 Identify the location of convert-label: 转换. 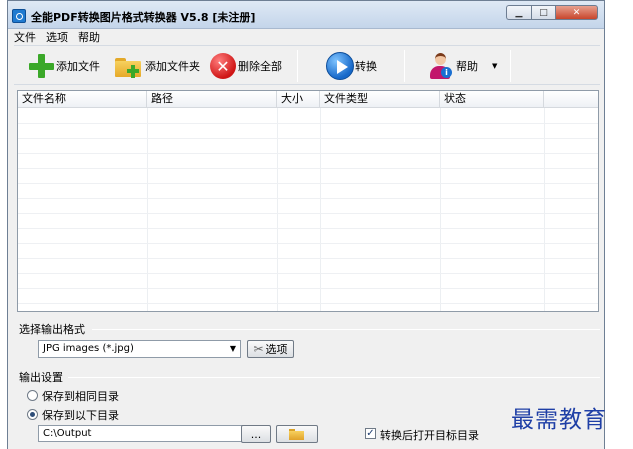
(366, 66).